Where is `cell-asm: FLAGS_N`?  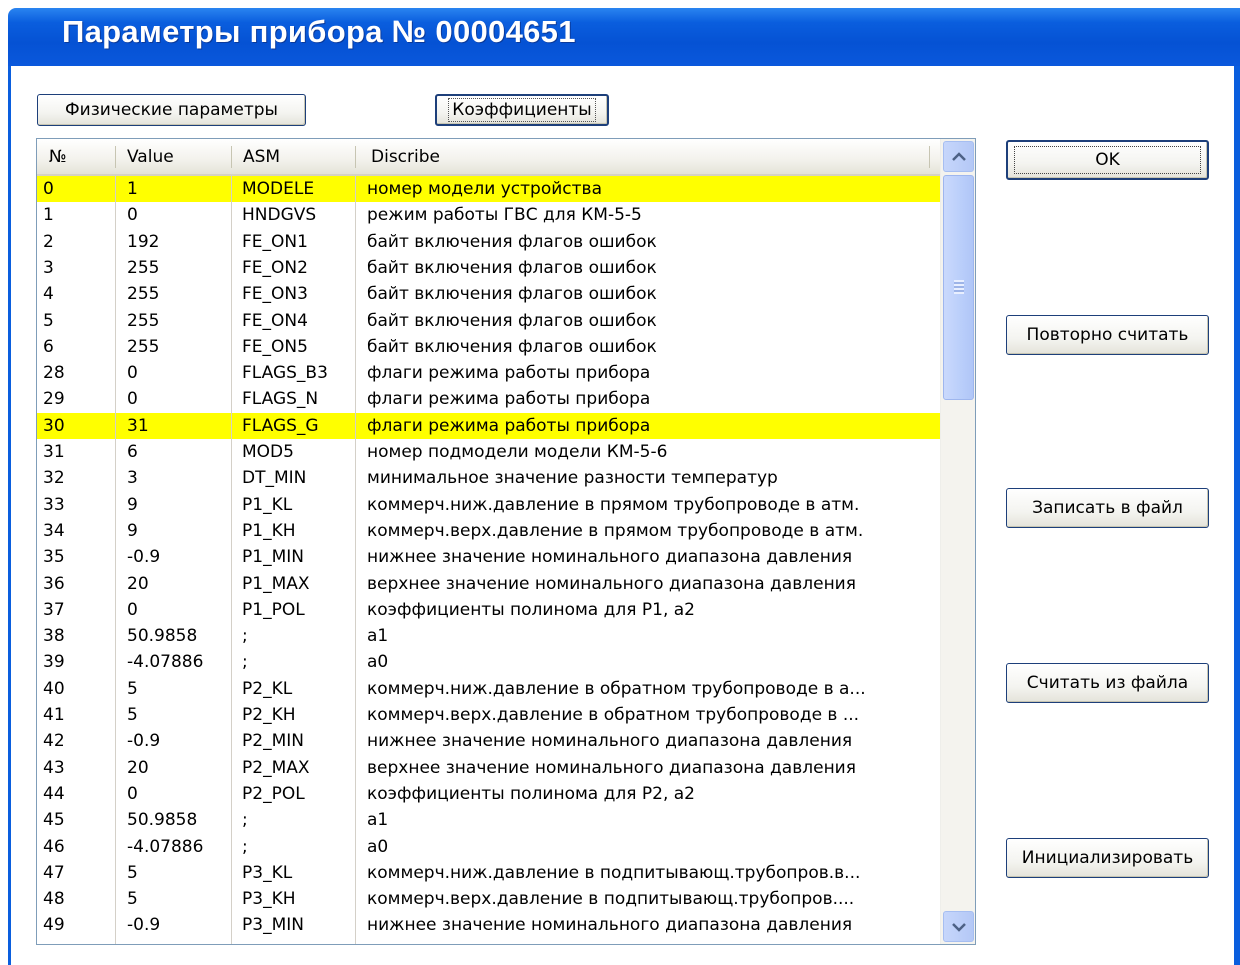
cell-asm: FLAGS_N is located at coordinates (280, 399).